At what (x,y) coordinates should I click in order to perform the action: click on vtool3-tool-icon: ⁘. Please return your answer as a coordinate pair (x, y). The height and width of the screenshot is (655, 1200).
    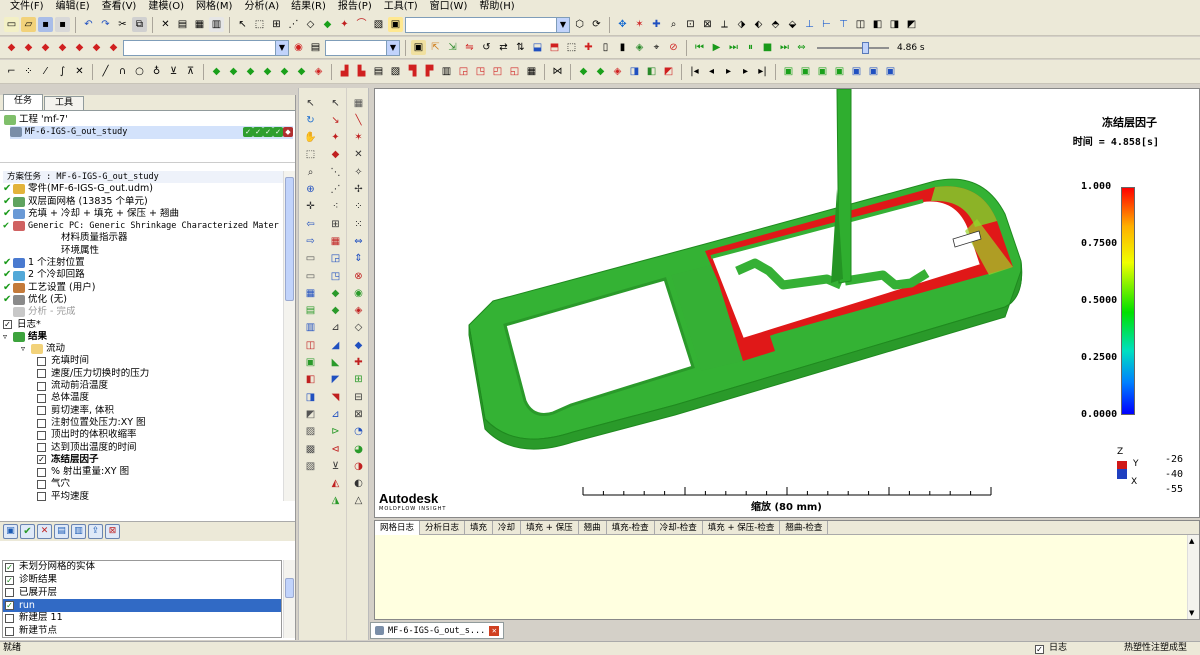
    Looking at the image, I should click on (358, 207).